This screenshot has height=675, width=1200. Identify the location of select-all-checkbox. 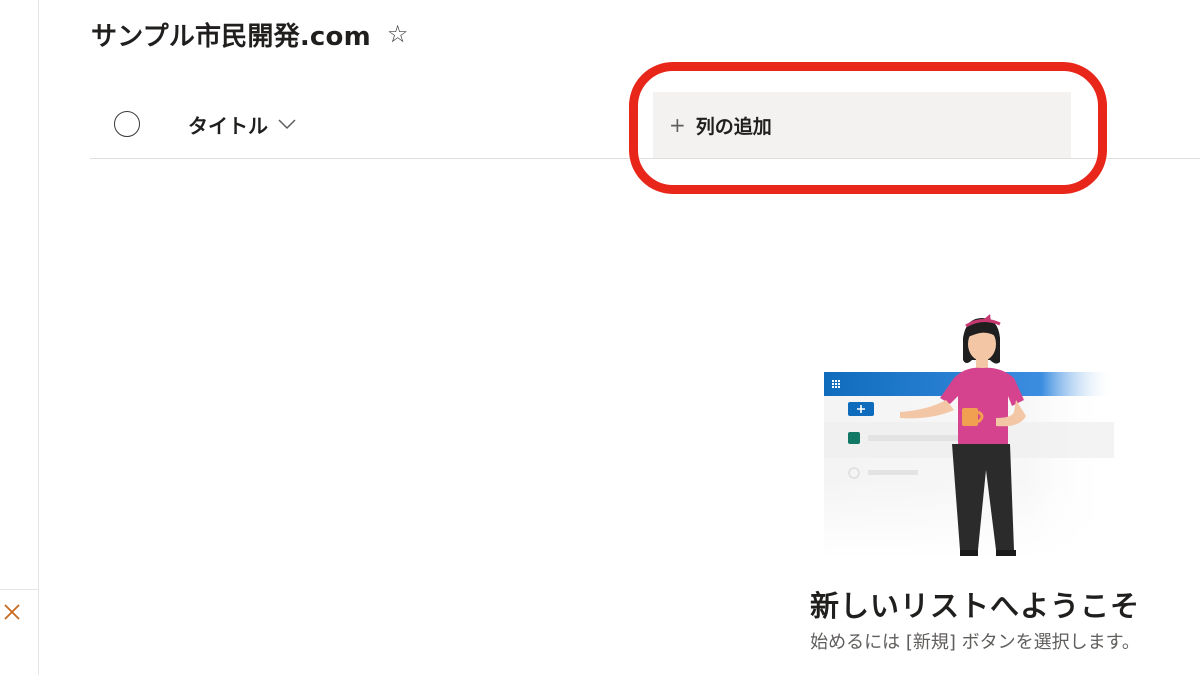
(127, 124).